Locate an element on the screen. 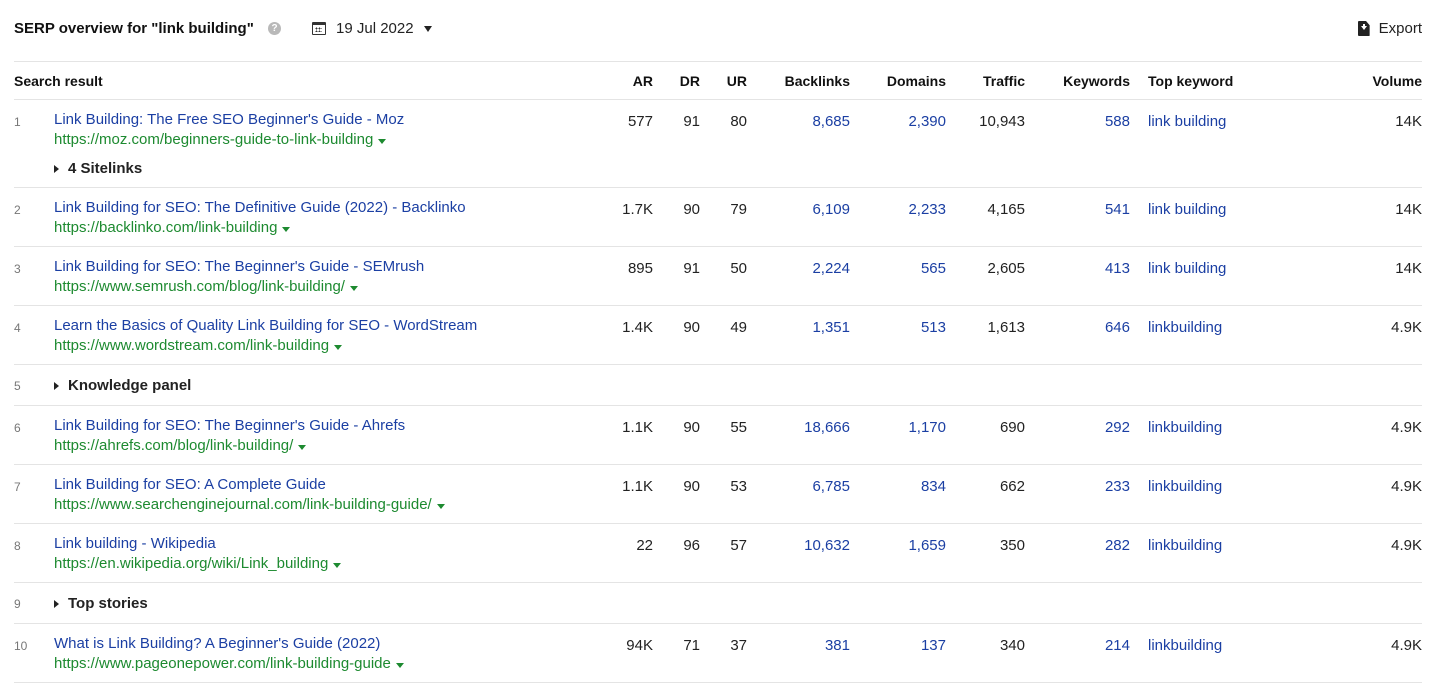 This screenshot has width=1440, height=691. result-title-link: Link building - Wikipedia is located at coordinates (135, 543).